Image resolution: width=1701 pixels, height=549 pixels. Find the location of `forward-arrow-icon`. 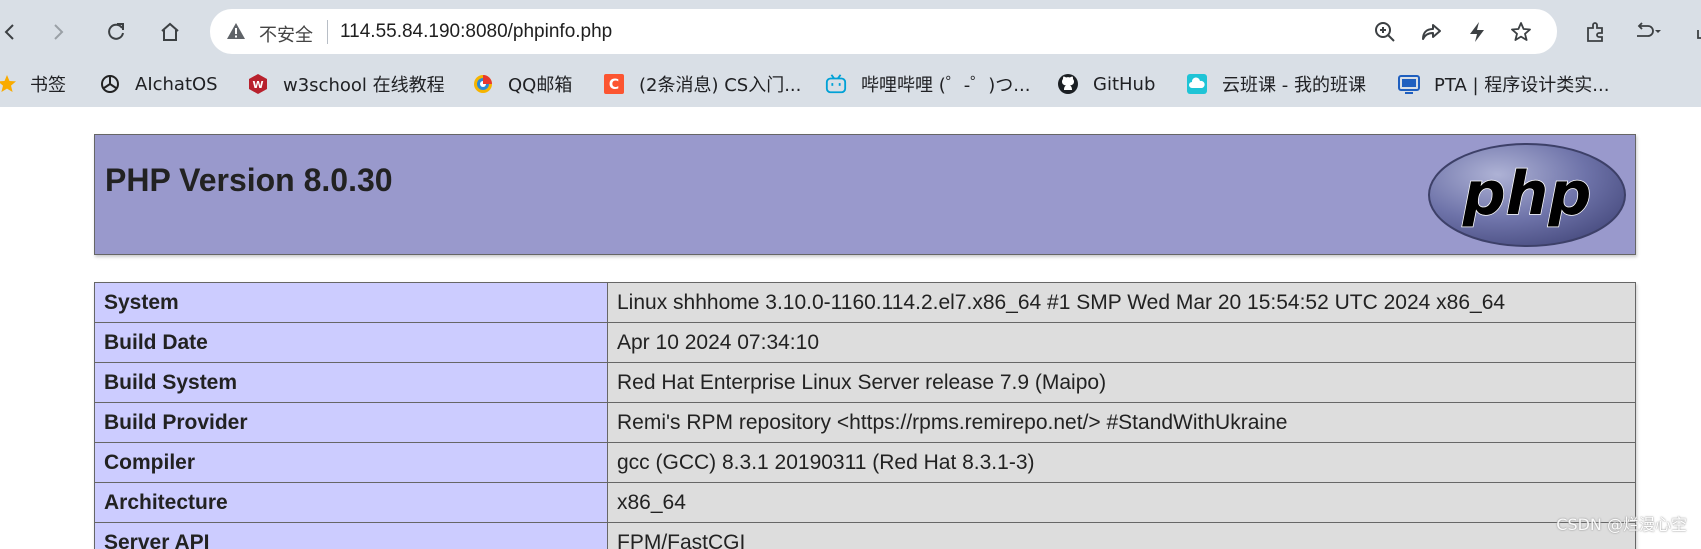

forward-arrow-icon is located at coordinates (59, 32).